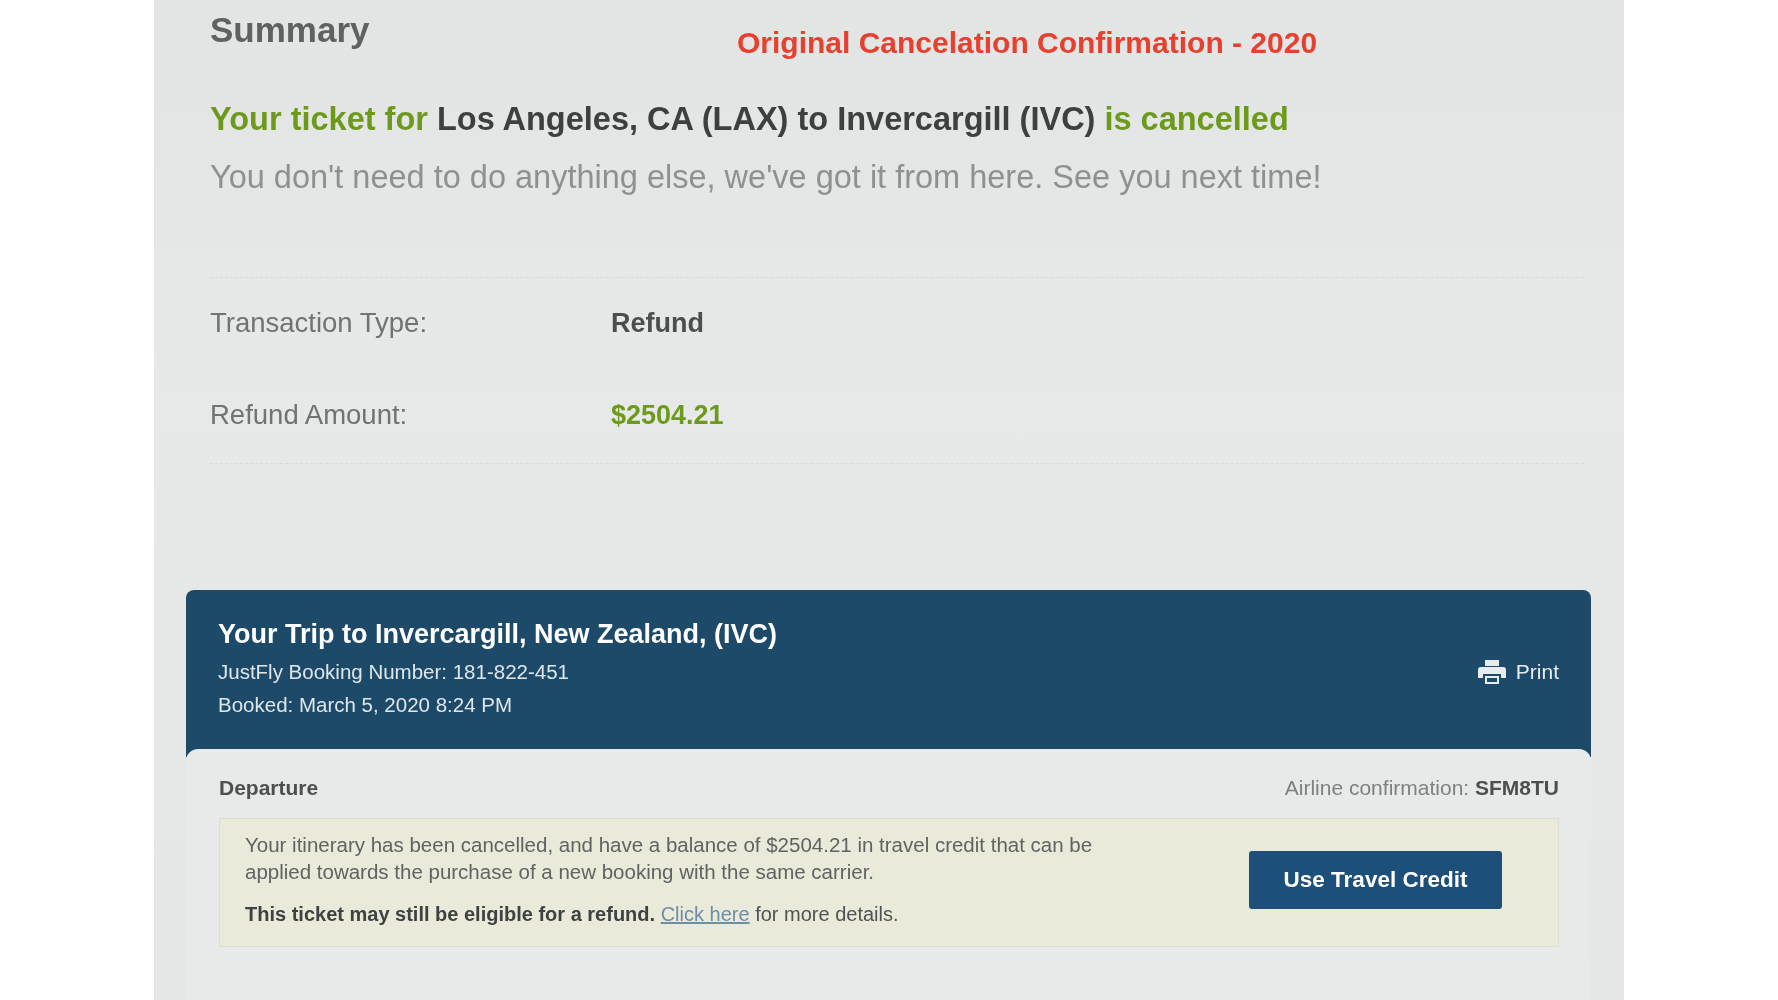 This screenshot has width=1778, height=1000. I want to click on confirmation-message: You don't need to do anything else, we've got it from here. See you next time!, so click(766, 177).